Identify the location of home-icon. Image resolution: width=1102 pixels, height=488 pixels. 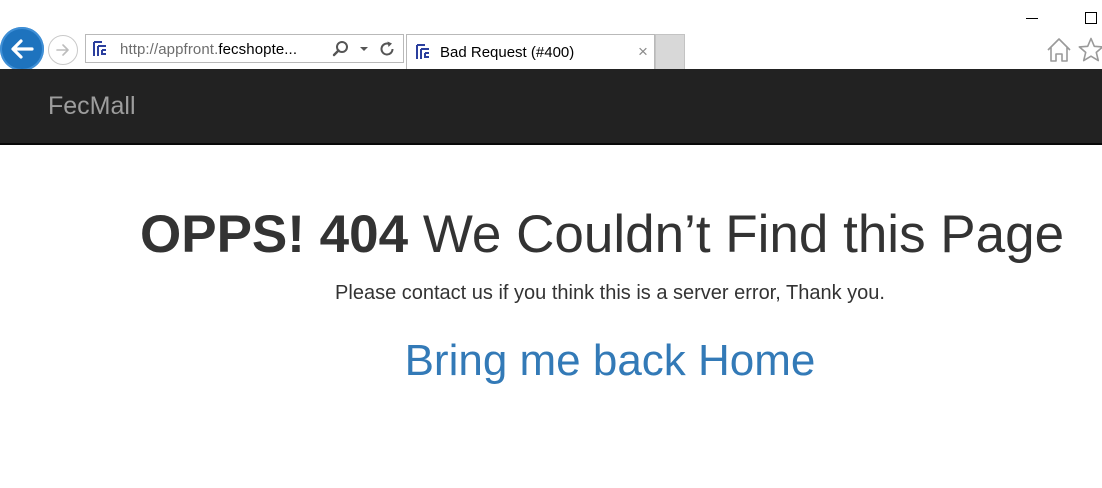
(1059, 50).